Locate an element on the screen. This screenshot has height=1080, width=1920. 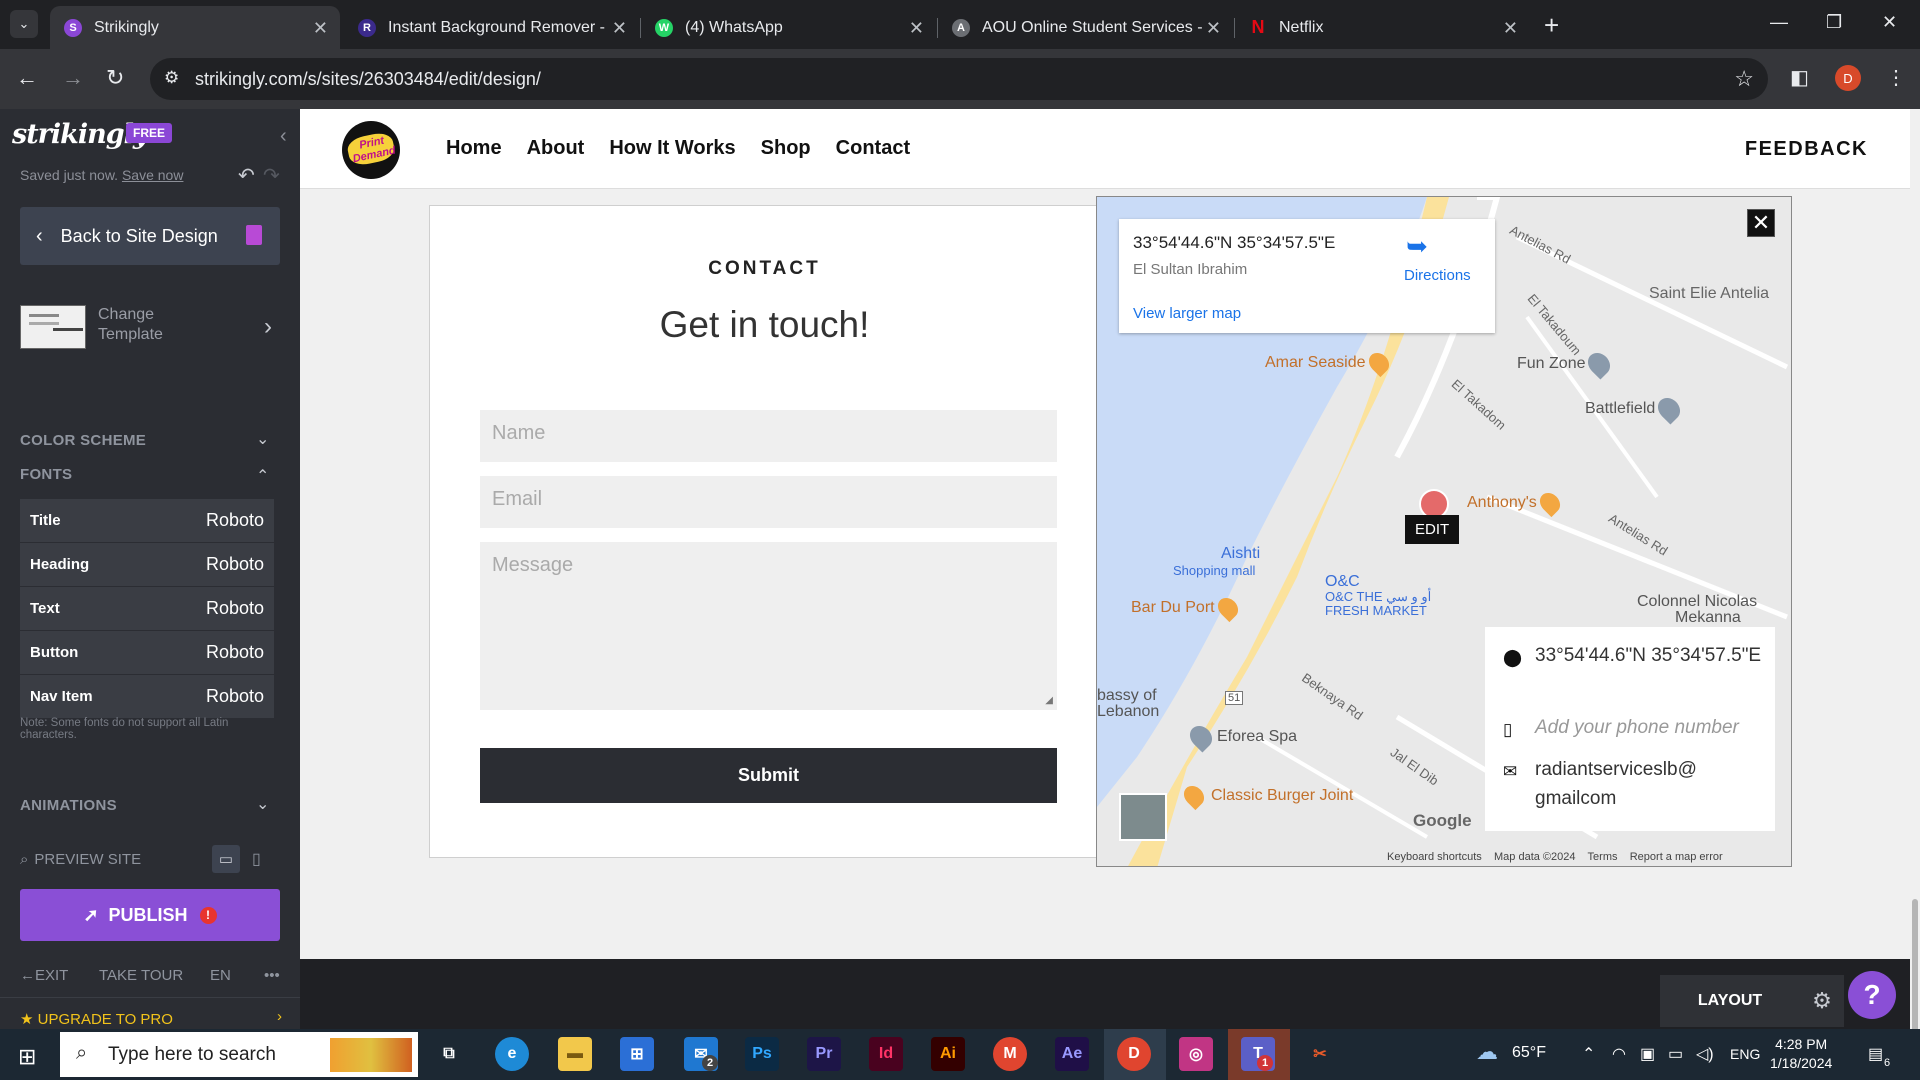
chrome-profile-icon: M is located at coordinates (1010, 1054).